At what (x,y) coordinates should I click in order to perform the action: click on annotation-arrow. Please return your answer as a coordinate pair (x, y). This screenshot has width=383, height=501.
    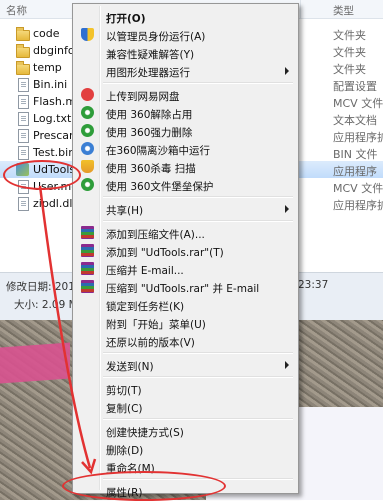
    Looking at the image, I should click on (67, 330).